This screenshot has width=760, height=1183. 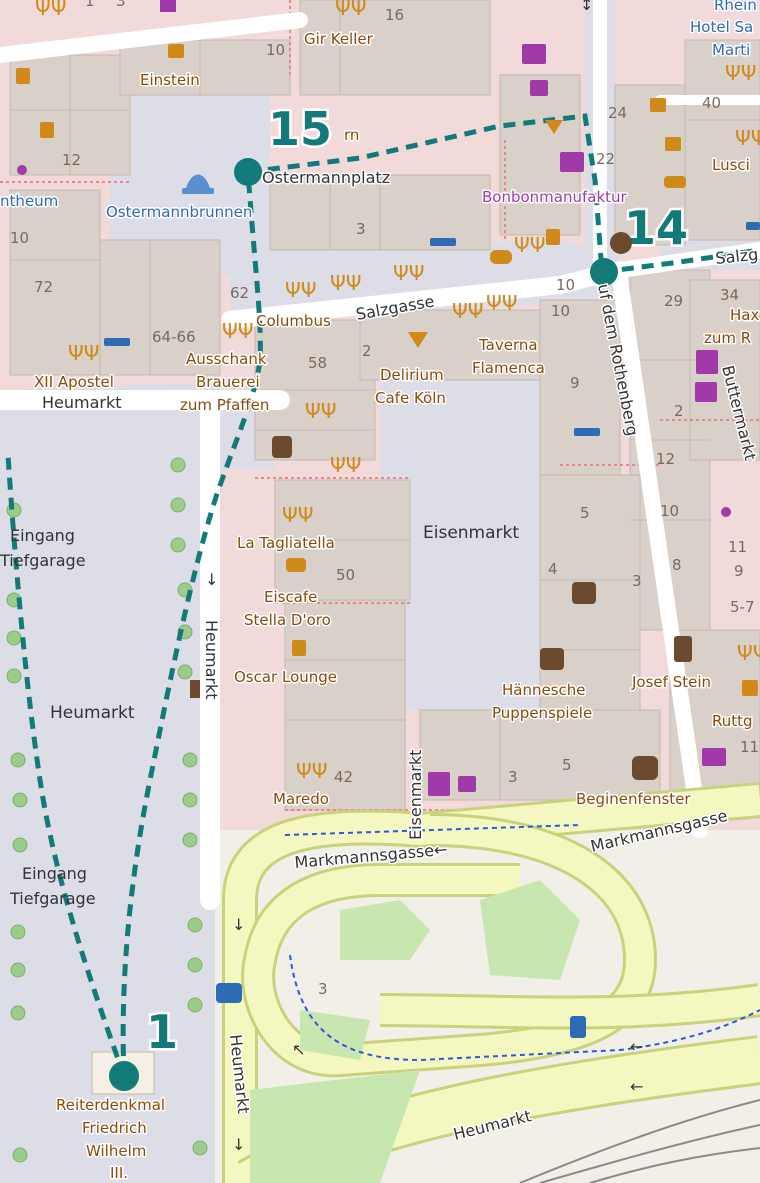 What do you see at coordinates (287, 620) in the screenshot?
I see `poi-eiscafe-2: Stella D'oro` at bounding box center [287, 620].